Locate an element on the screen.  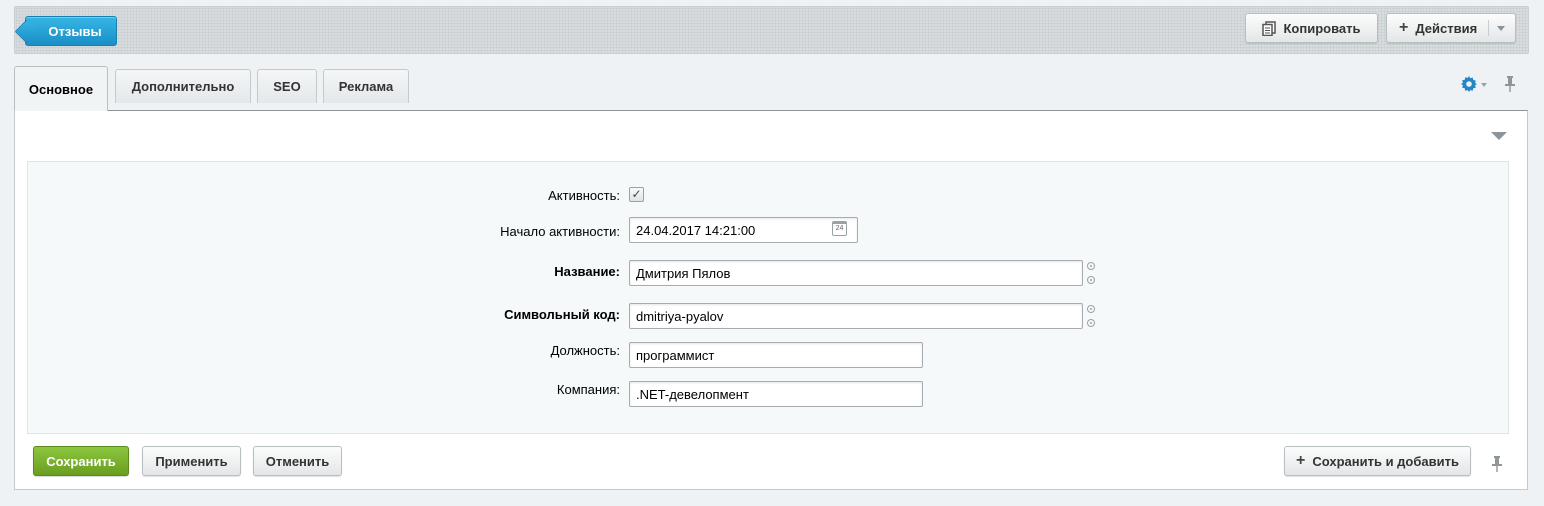
copy-button-label: Копировать is located at coordinates (1322, 28).